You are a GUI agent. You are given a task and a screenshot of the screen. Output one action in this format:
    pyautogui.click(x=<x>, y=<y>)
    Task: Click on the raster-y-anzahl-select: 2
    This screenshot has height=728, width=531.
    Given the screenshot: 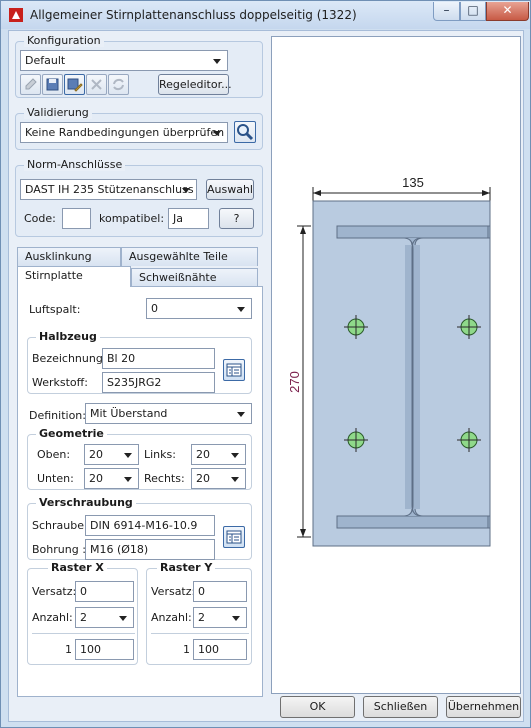 What is the action you would take?
    pyautogui.click(x=220, y=617)
    